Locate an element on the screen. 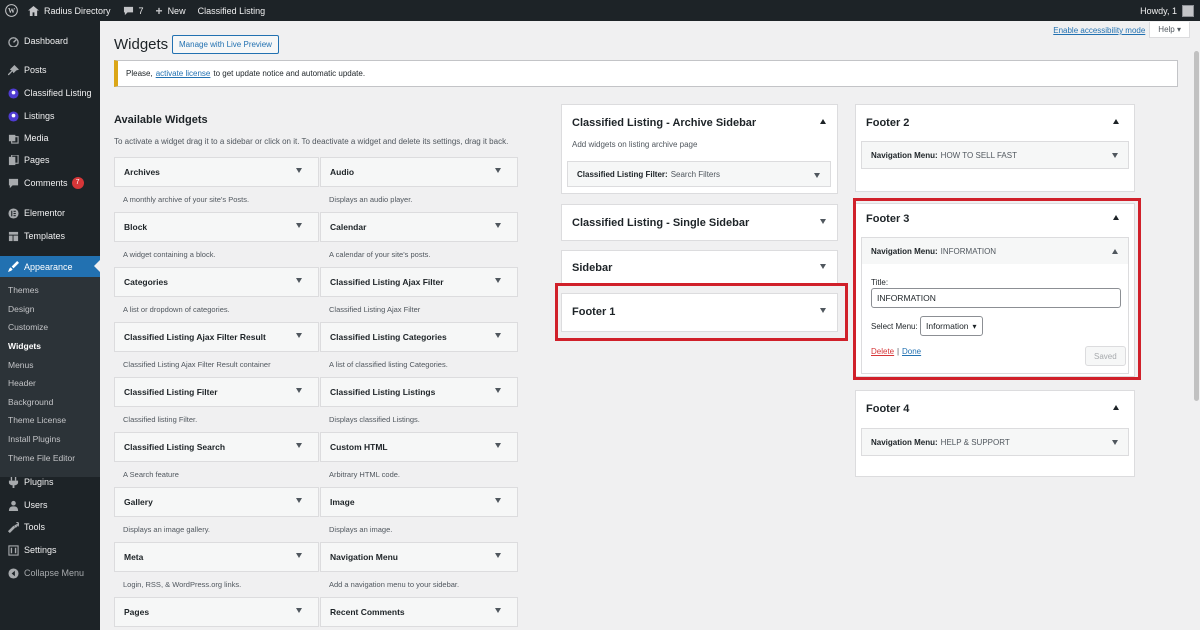  widget-value: HOW TO SELL FAST is located at coordinates (978, 155).